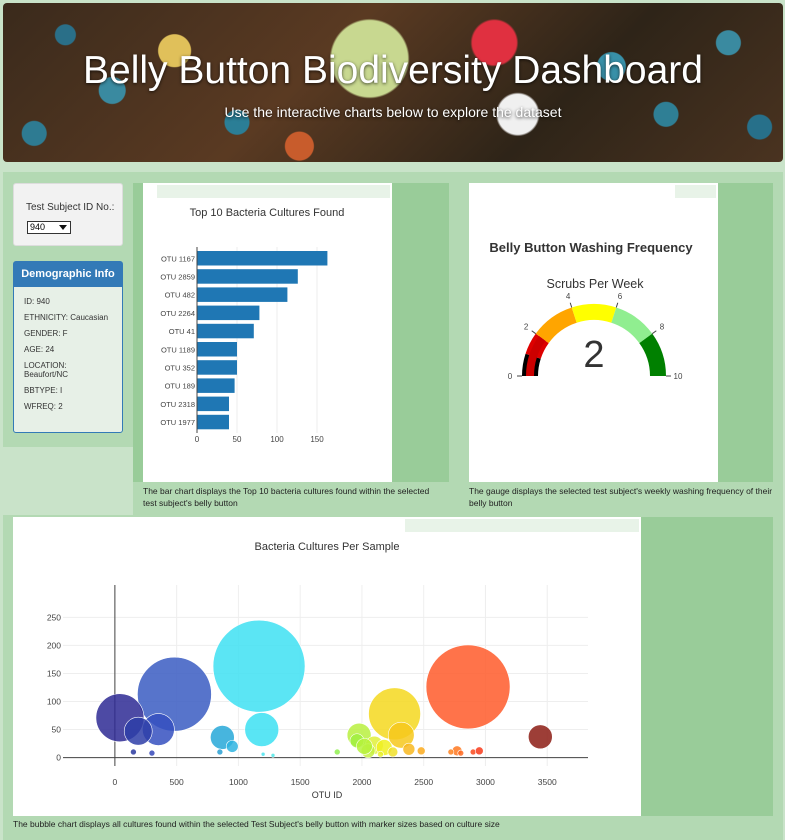  I want to click on bubble-xtick-label: 500, so click(177, 782).